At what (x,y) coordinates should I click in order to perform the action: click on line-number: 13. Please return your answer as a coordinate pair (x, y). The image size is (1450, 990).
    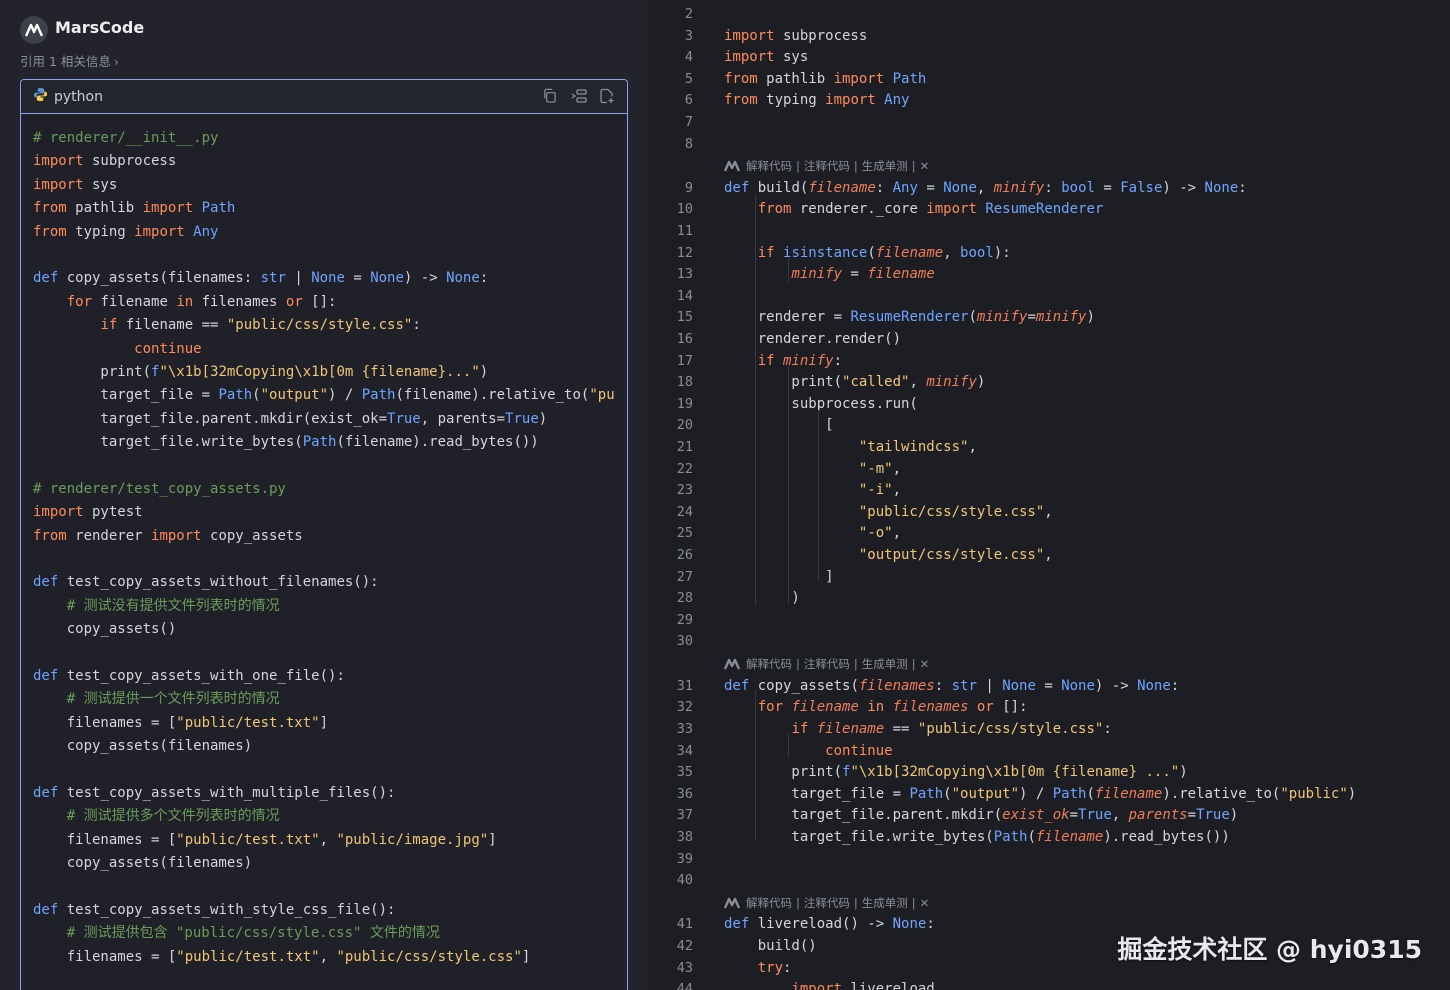
    Looking at the image, I should click on (684, 274).